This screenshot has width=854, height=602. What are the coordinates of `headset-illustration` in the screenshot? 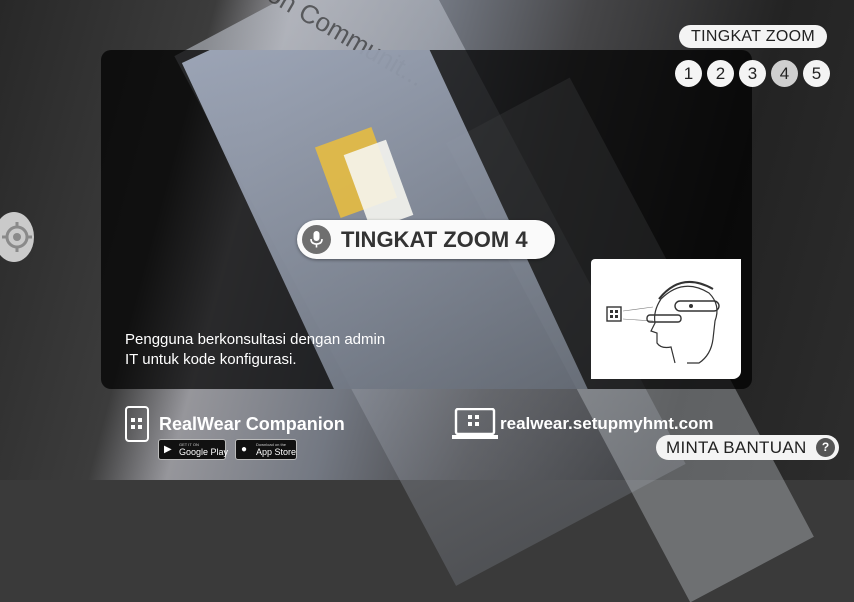 It's located at (666, 319).